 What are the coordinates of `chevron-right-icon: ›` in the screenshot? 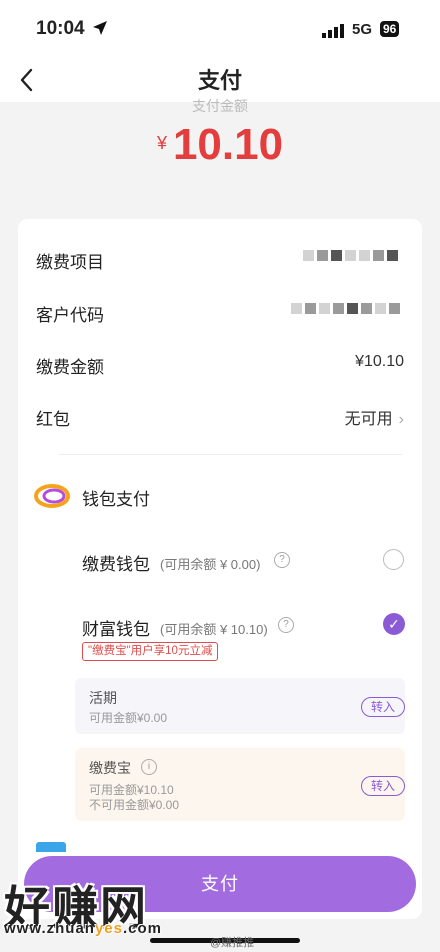 It's located at (401, 419).